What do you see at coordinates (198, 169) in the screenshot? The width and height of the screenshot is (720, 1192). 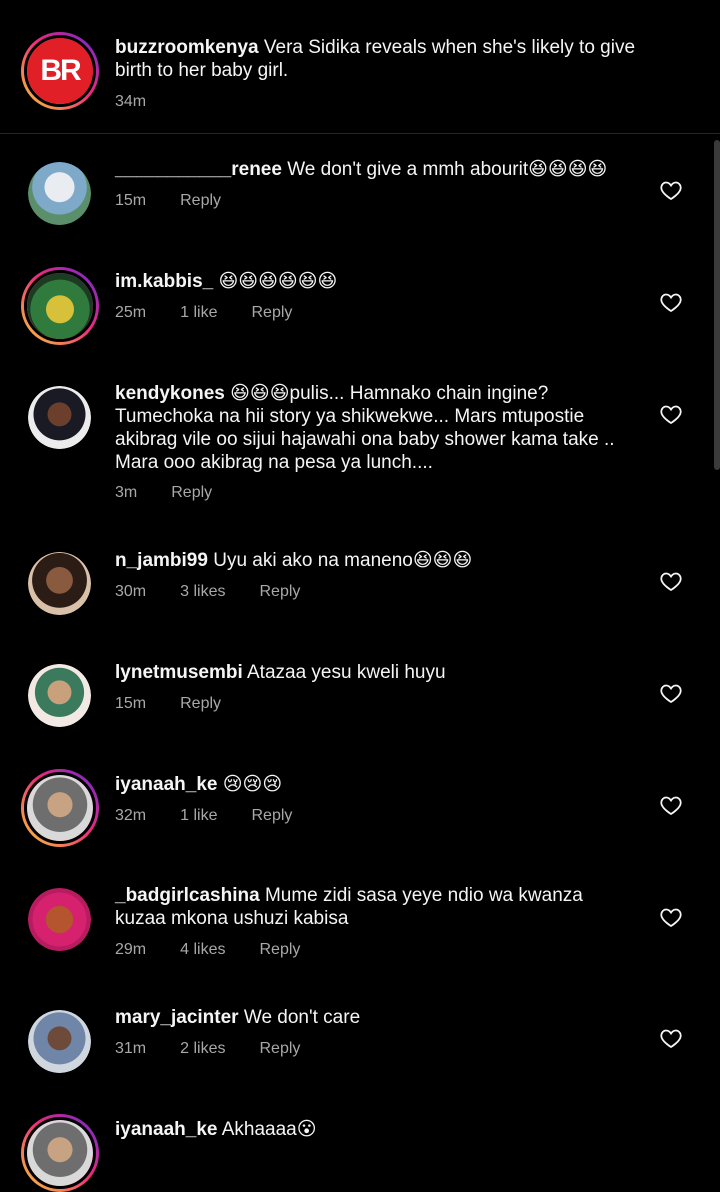 I see `comment-username: ___________renee` at bounding box center [198, 169].